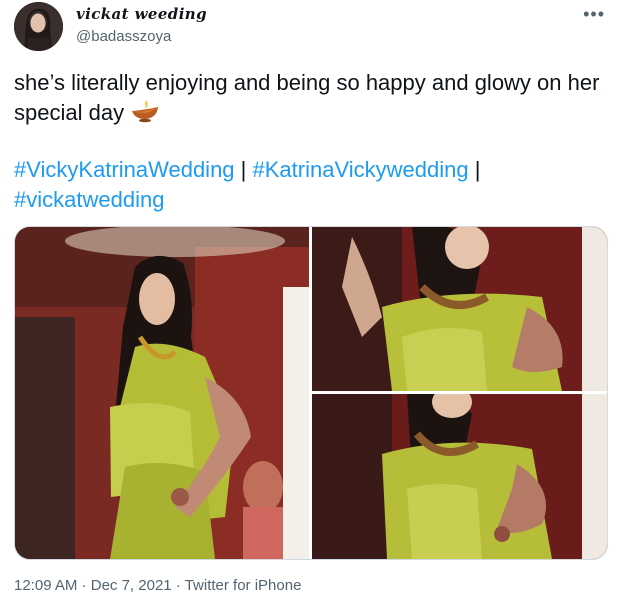  Describe the element at coordinates (145, 111) in the screenshot. I see `diya-lamp-icon` at that location.